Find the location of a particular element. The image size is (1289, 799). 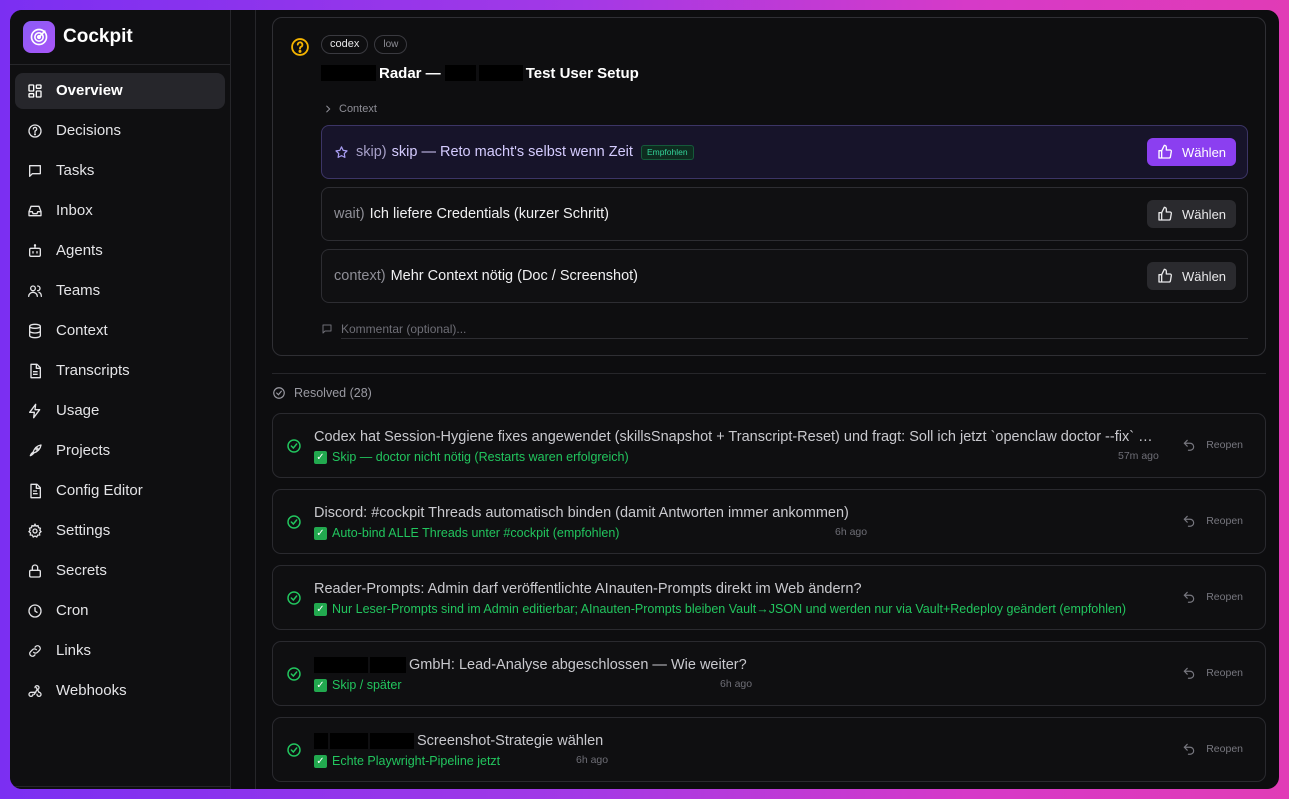

resolved-section-header: Resolved (28) is located at coordinates (322, 393).